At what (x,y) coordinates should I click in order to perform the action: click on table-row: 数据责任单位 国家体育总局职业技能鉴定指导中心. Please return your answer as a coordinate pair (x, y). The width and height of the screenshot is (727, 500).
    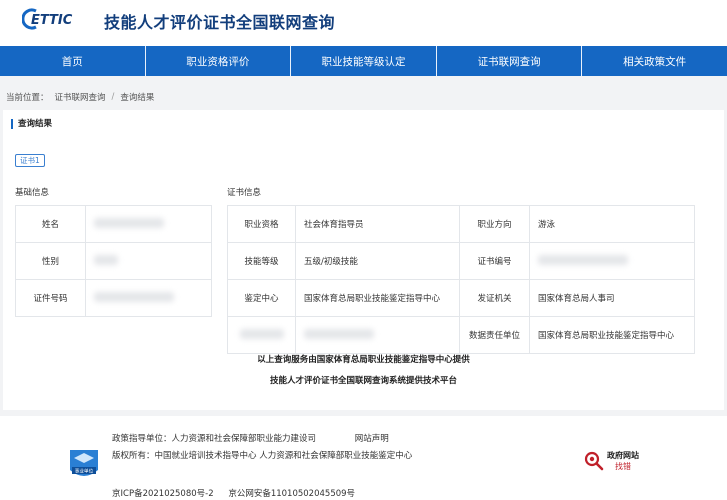
    Looking at the image, I should click on (461, 335).